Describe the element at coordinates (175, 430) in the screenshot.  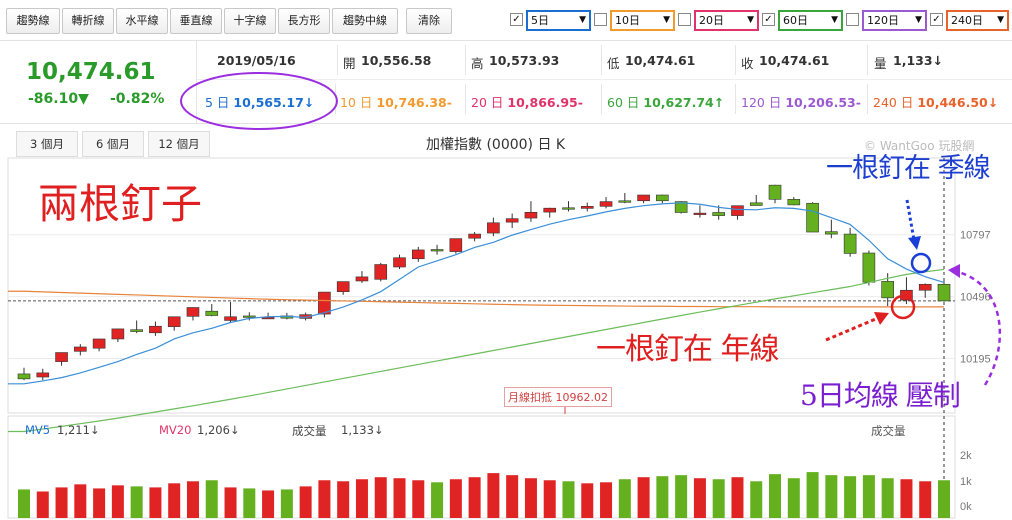
I see `mv20-label: MV20` at that location.